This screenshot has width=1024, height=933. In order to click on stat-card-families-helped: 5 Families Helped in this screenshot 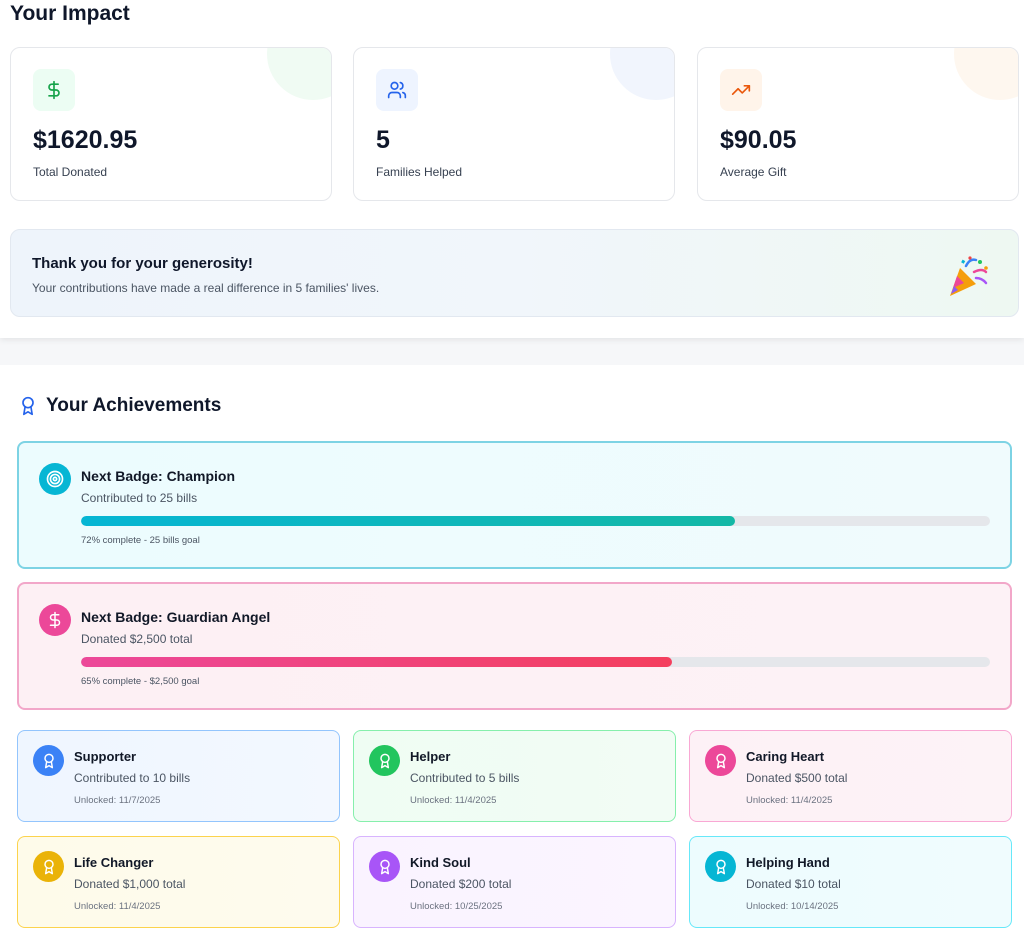, I will do `click(514, 124)`.